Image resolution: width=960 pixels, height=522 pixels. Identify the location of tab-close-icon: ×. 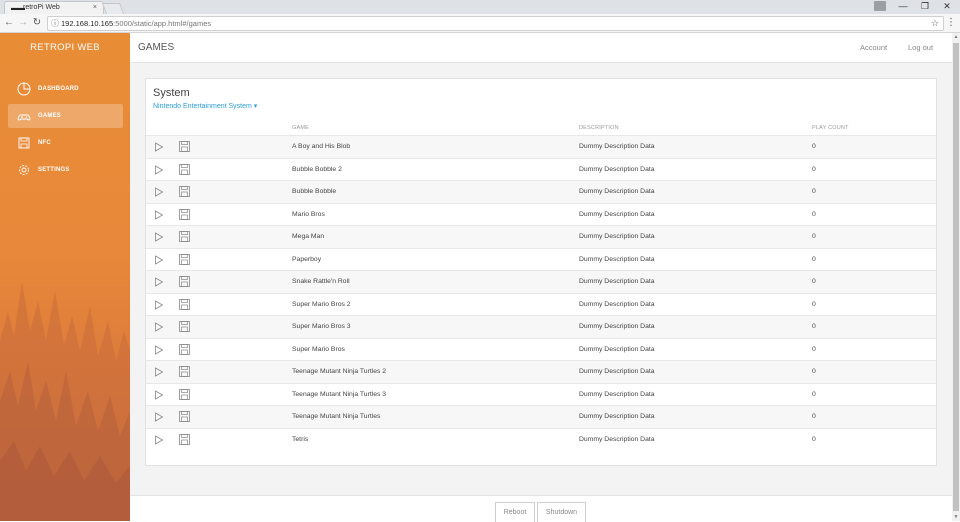
(95, 8).